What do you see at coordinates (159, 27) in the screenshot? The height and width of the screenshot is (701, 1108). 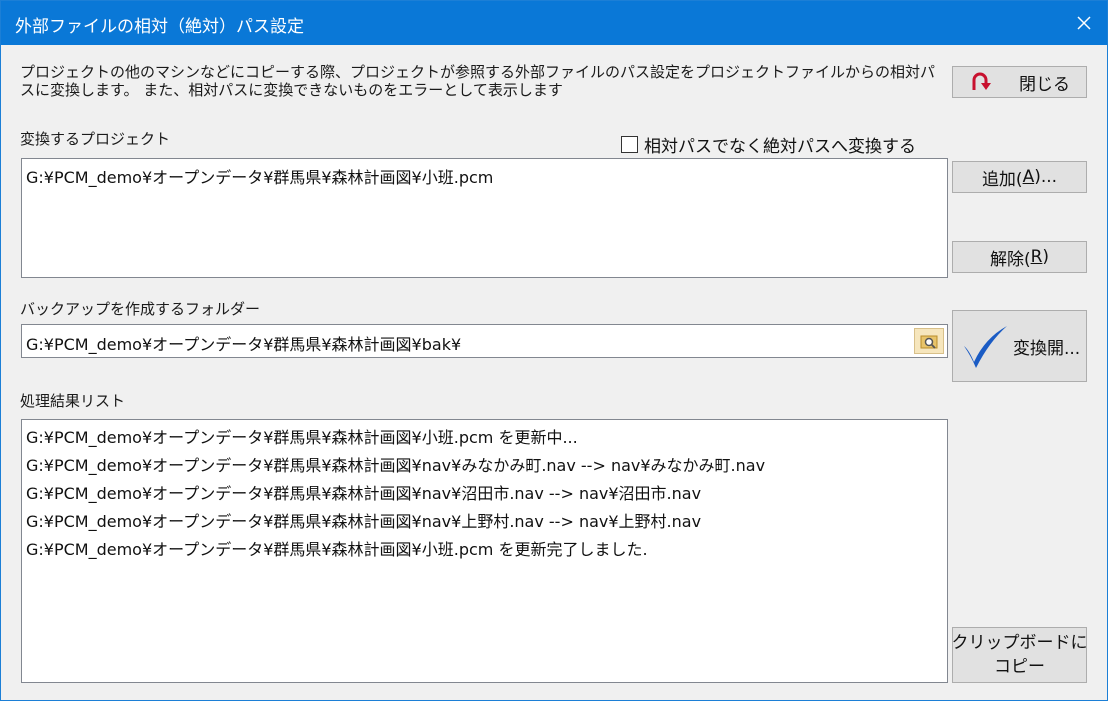 I see `window-title: 外部ファイルの相対（絶対）パス設定` at bounding box center [159, 27].